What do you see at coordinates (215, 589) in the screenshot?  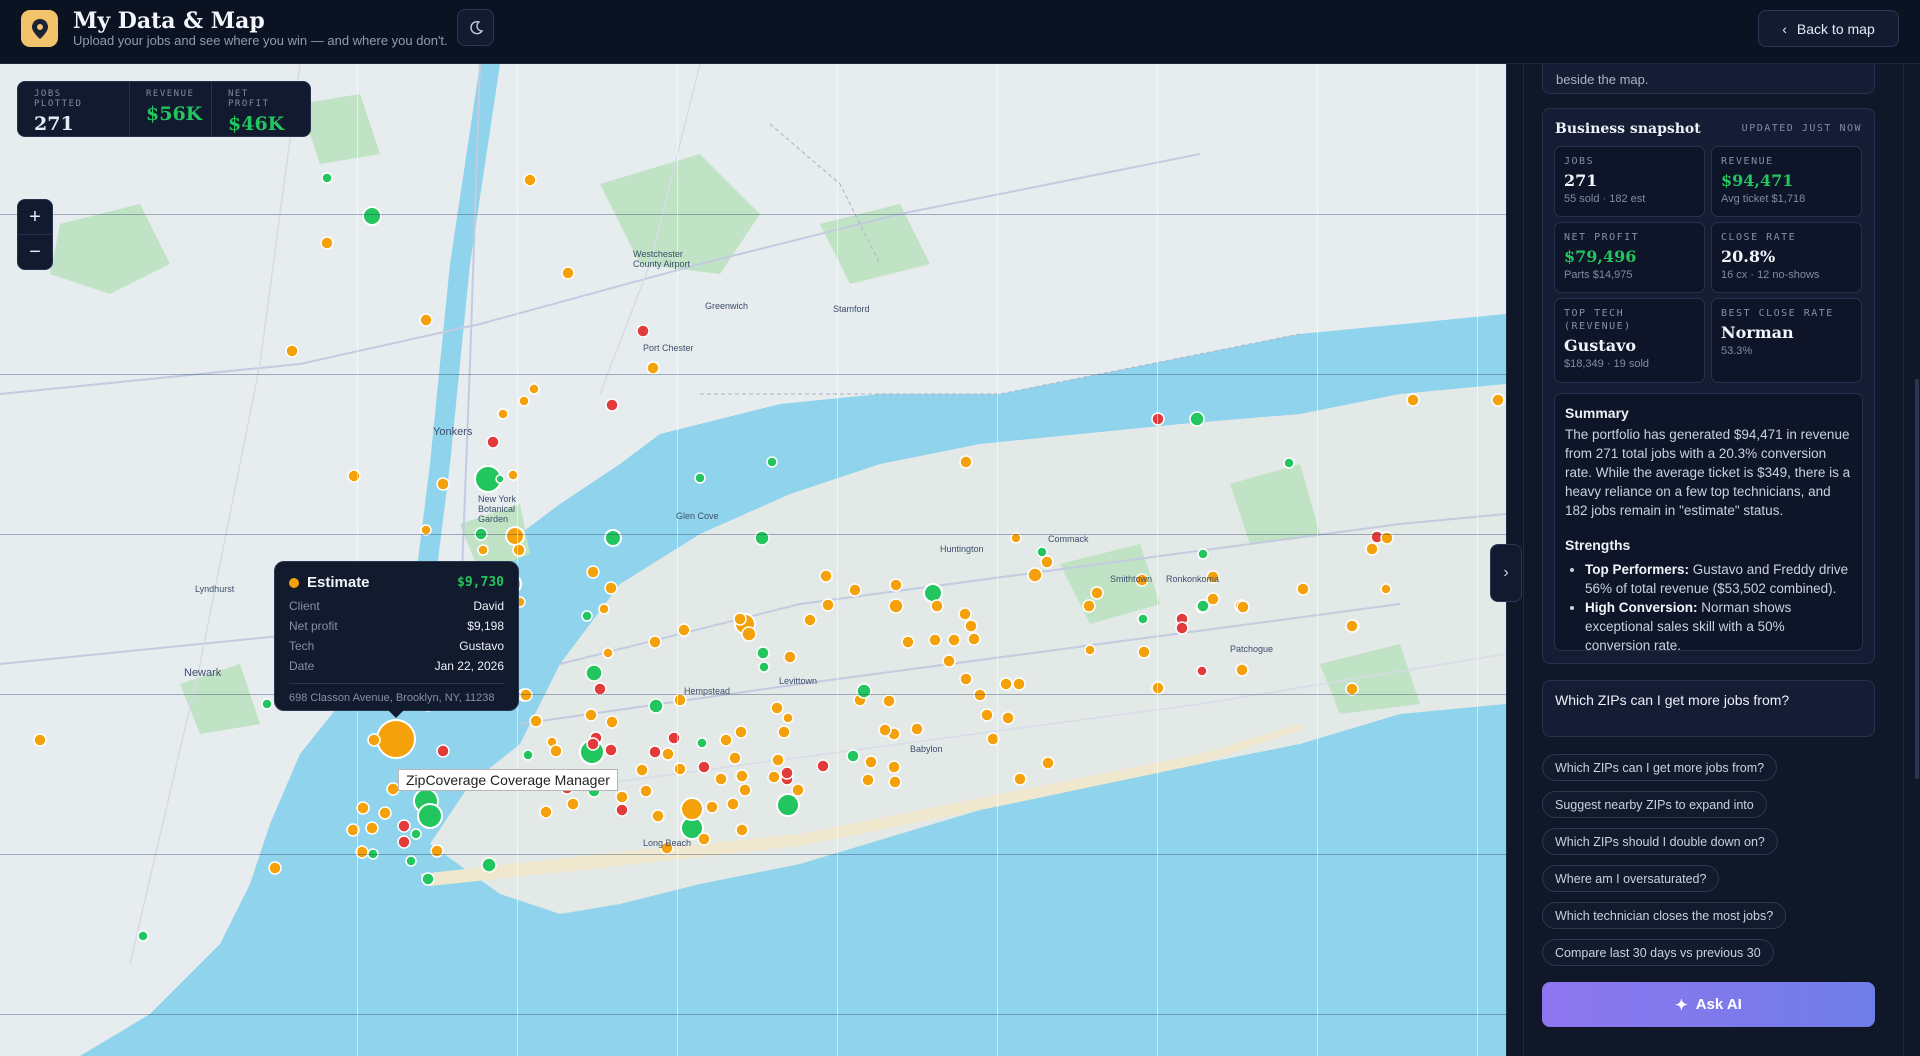 I see `map-place-label: Lyndhurst` at bounding box center [215, 589].